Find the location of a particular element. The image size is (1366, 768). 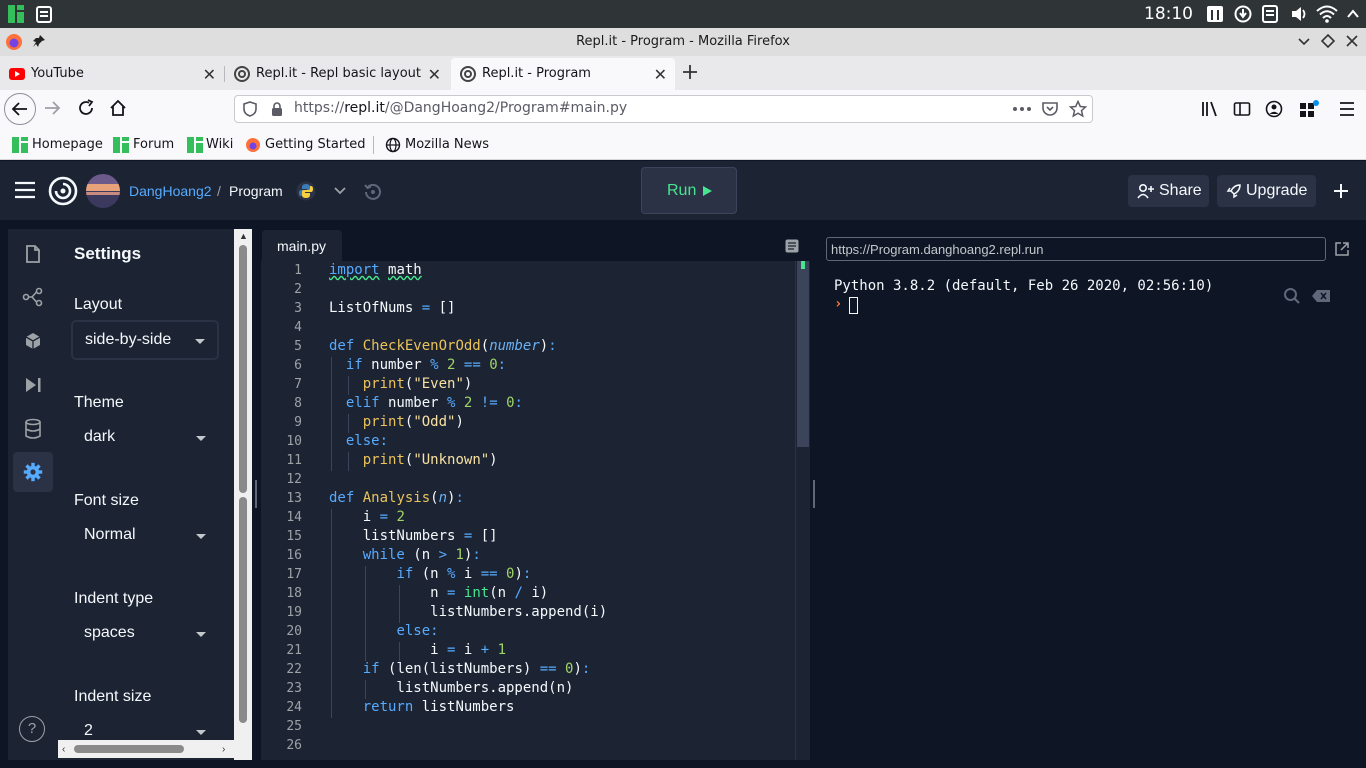

sidebar-toggle-icon is located at coordinates (1242, 109).